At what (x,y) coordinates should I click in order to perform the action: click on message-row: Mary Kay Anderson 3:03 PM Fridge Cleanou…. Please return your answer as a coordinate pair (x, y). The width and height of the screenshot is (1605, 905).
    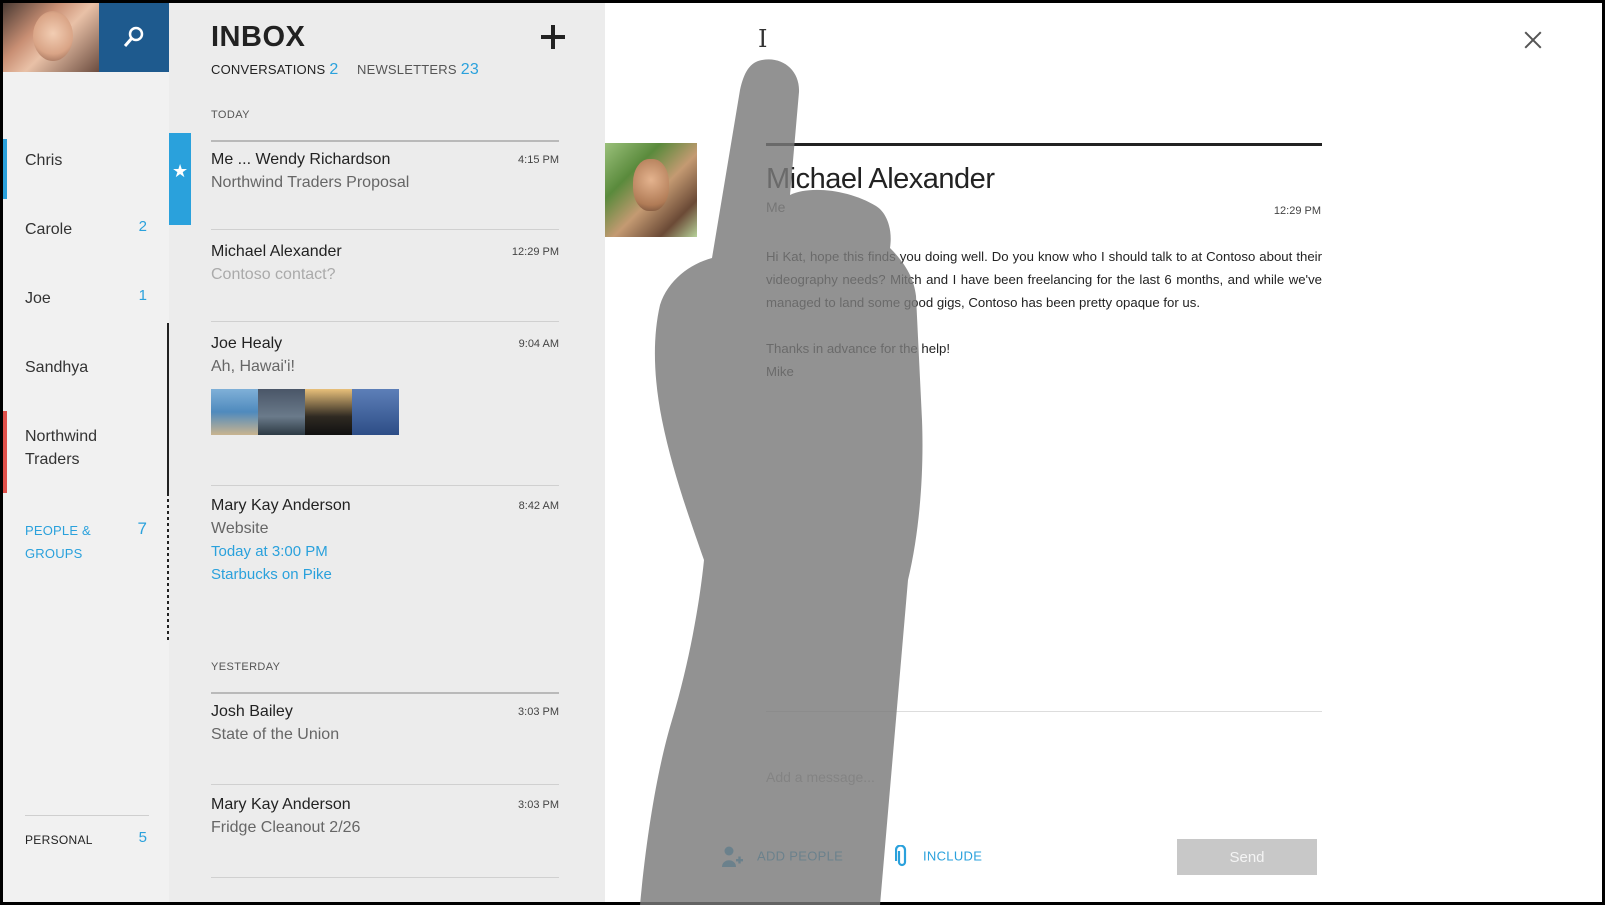
    Looking at the image, I should click on (387, 826).